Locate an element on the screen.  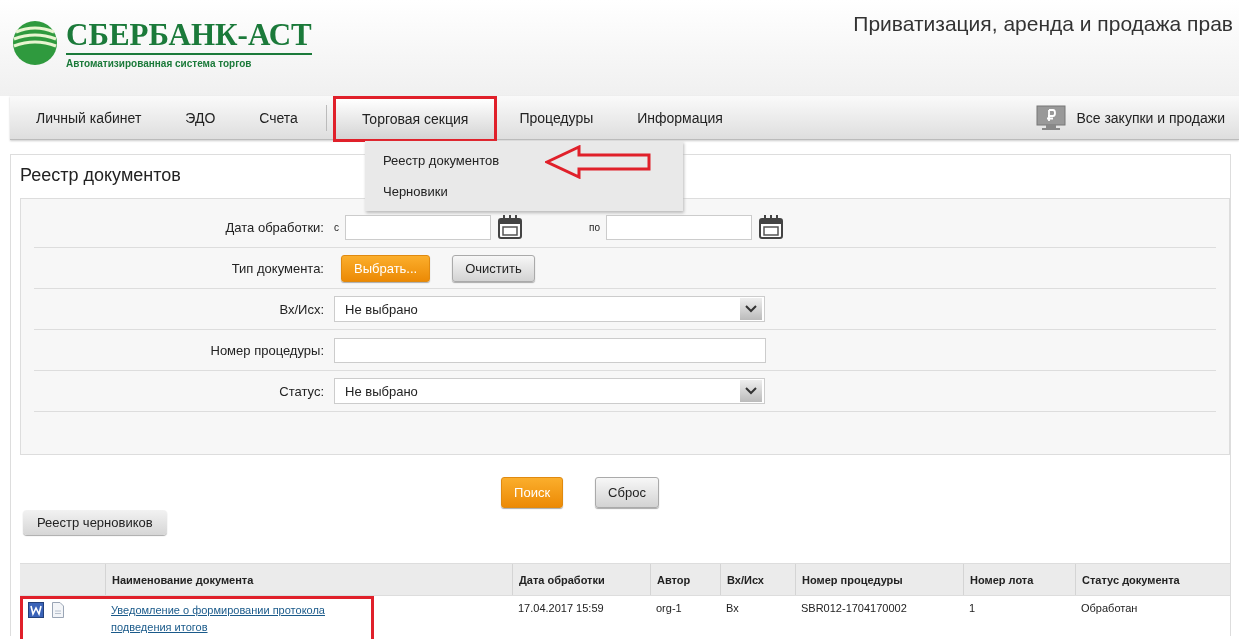
site-title: Приватизация, аренда и продажа прав is located at coordinates (1043, 23).